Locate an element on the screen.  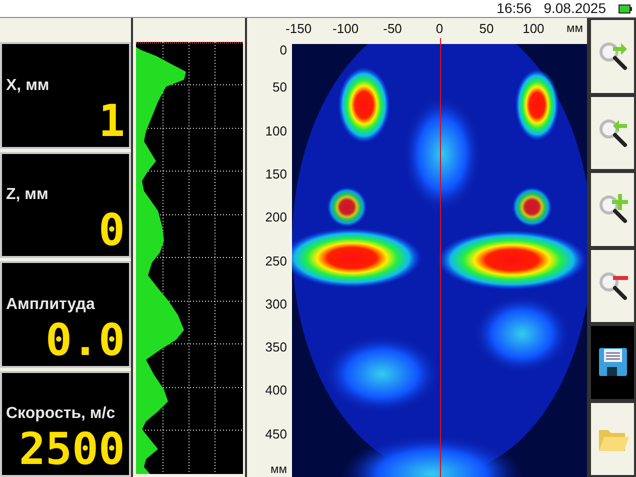
readout-label: Амплитуда is located at coordinates (51, 304).